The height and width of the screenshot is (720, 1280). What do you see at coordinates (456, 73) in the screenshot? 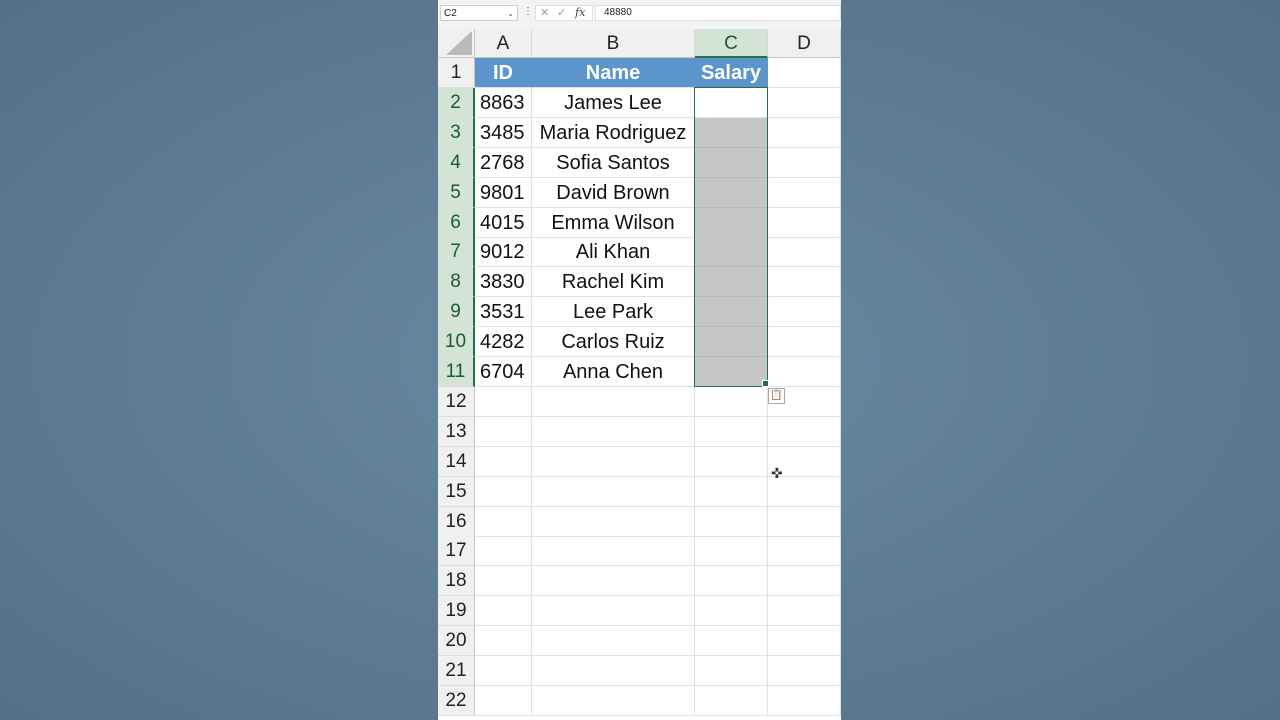
I see `row-header: 1` at bounding box center [456, 73].